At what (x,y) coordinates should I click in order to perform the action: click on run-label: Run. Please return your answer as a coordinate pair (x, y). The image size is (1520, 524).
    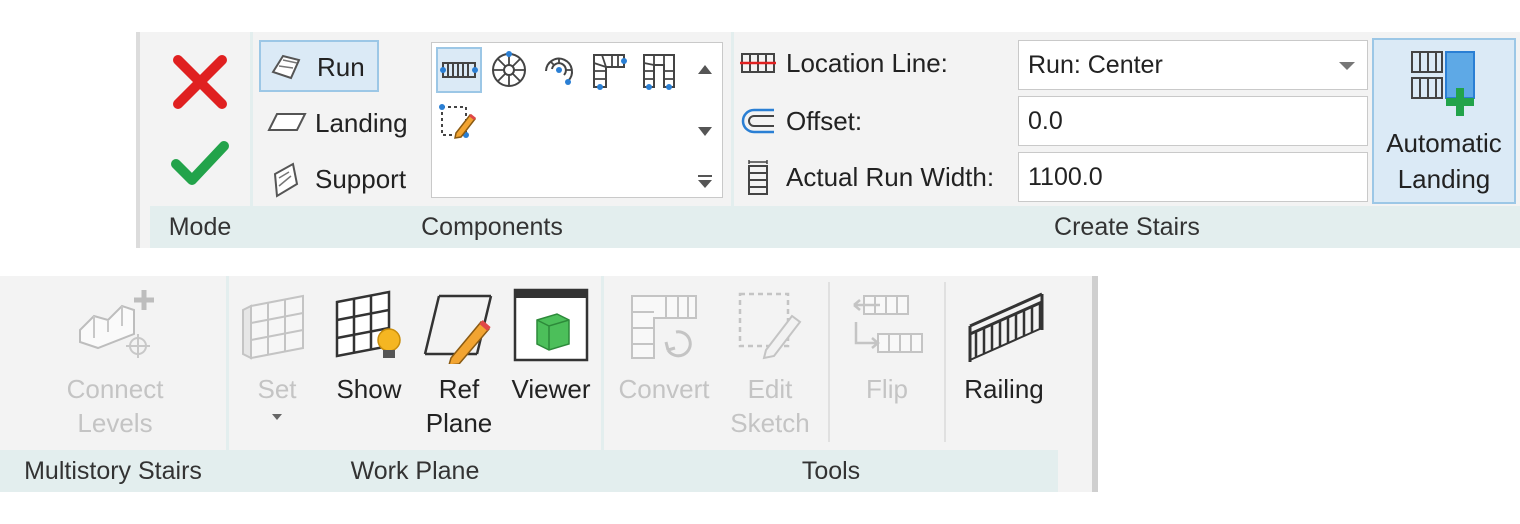
    Looking at the image, I should click on (341, 67).